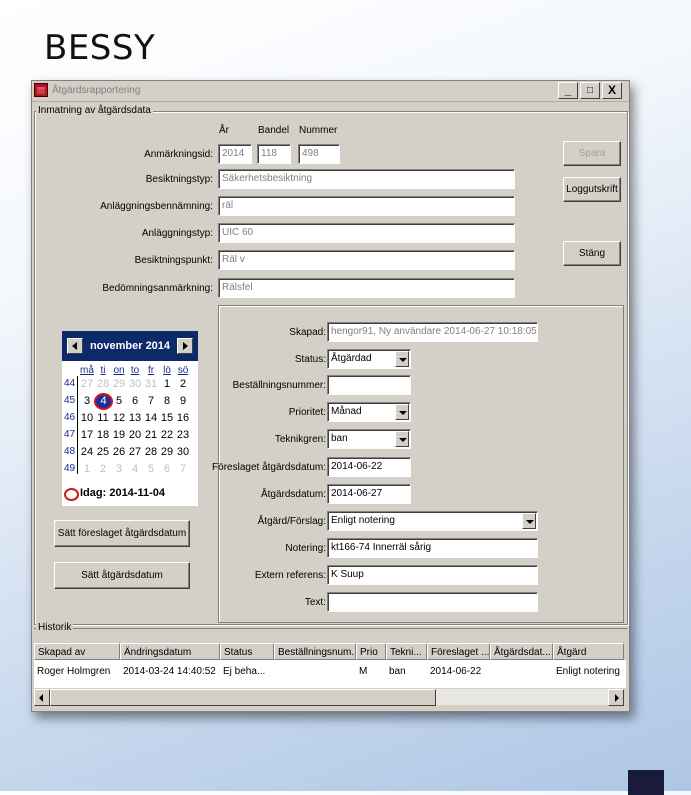 The width and height of the screenshot is (691, 795). Describe the element at coordinates (366, 206) in the screenshot. I see `anlaggningsbenamning-field: räl` at that location.